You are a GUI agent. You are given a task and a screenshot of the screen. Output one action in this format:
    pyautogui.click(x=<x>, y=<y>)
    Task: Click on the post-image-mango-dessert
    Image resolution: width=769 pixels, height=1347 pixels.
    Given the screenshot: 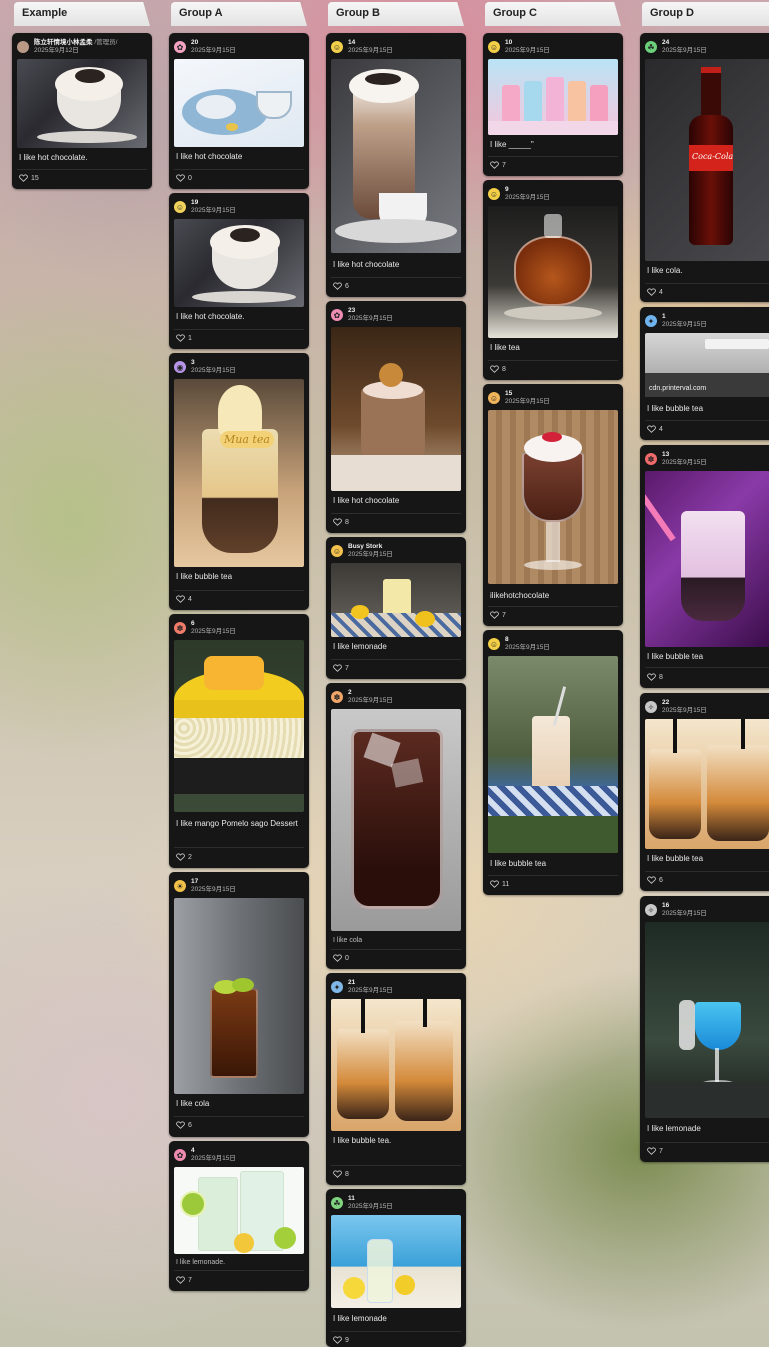 What is the action you would take?
    pyautogui.click(x=239, y=726)
    